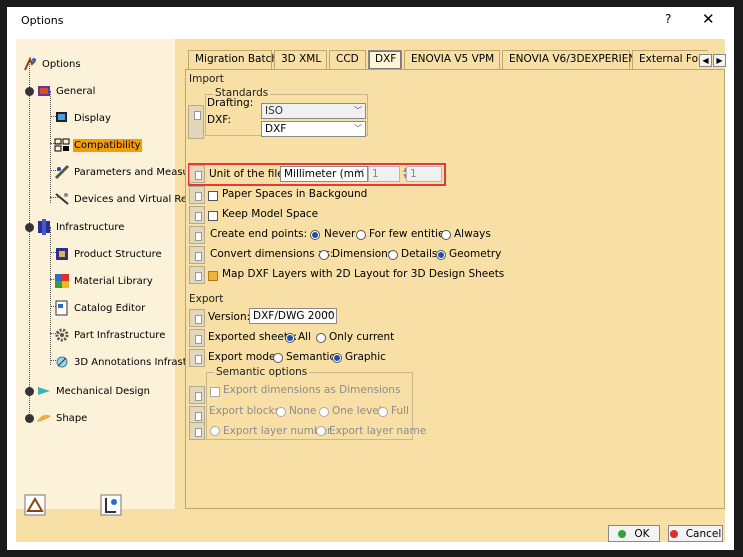  What do you see at coordinates (61, 64) in the screenshot?
I see `tree-label: Options` at bounding box center [61, 64].